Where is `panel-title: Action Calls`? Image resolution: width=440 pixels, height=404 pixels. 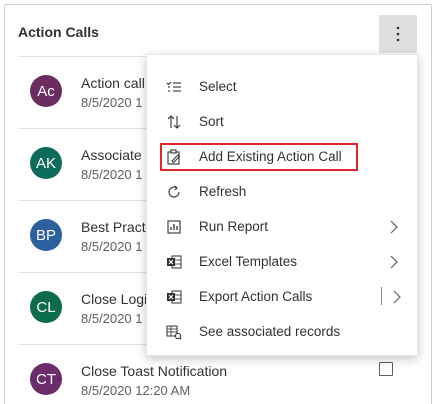
panel-title: Action Calls is located at coordinates (58, 32).